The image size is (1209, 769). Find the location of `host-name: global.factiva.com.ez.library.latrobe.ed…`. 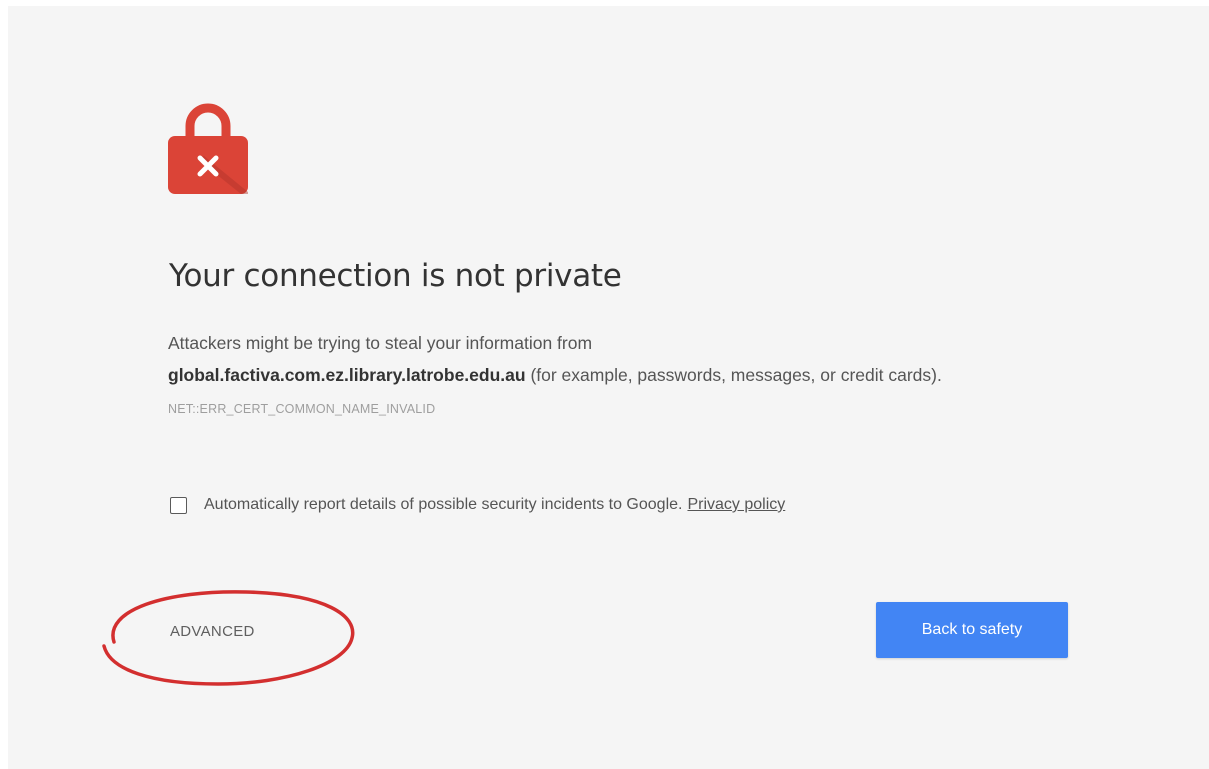

host-name: global.factiva.com.ez.library.latrobe.ed… is located at coordinates (347, 375).